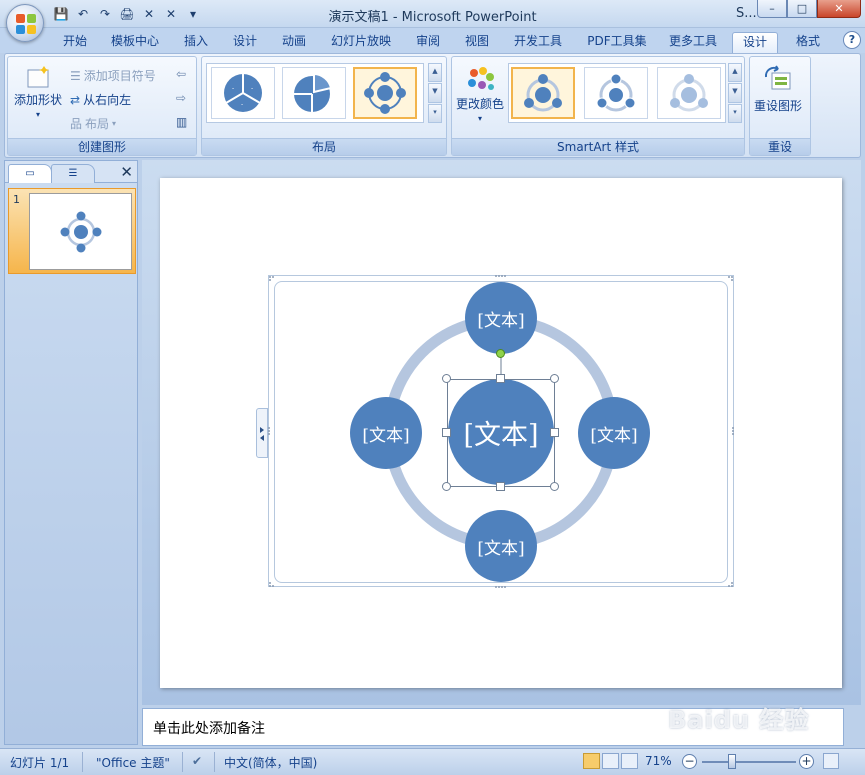 This screenshot has width=865, height=775. What do you see at coordinates (314, 93) in the screenshot?
I see `layout-thumb-segmented` at bounding box center [314, 93].